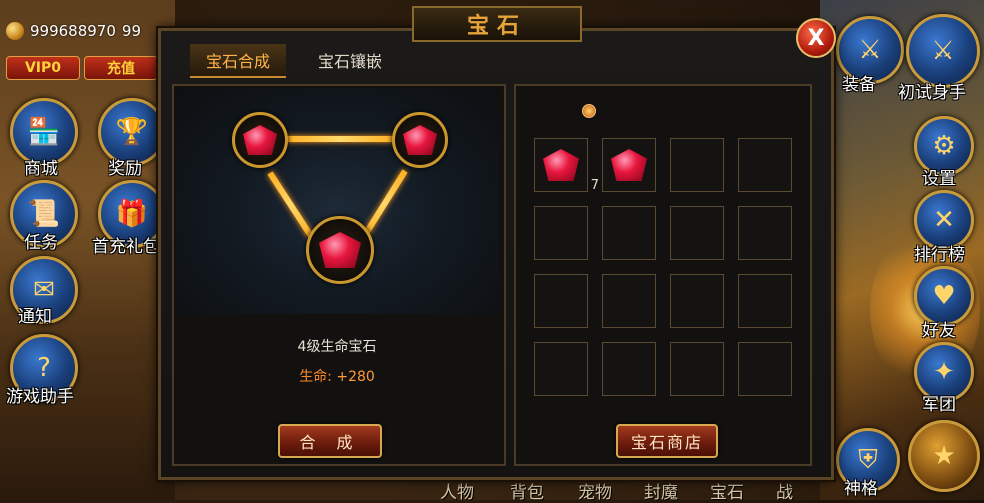 This screenshot has height=503, width=984. I want to click on notice-label: 通知, so click(35, 317).